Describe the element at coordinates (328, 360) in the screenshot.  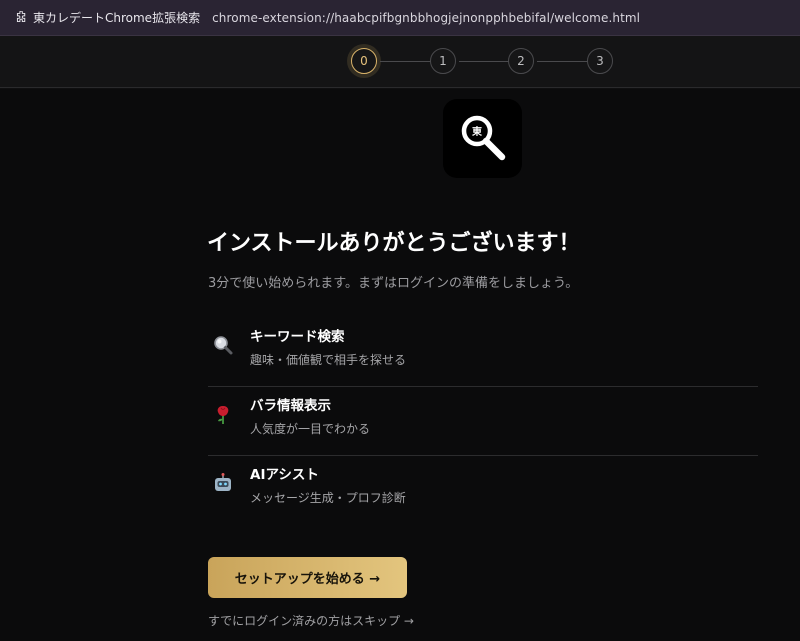
I see `feature-description: 趣味・価値観で相手を探せる` at that location.